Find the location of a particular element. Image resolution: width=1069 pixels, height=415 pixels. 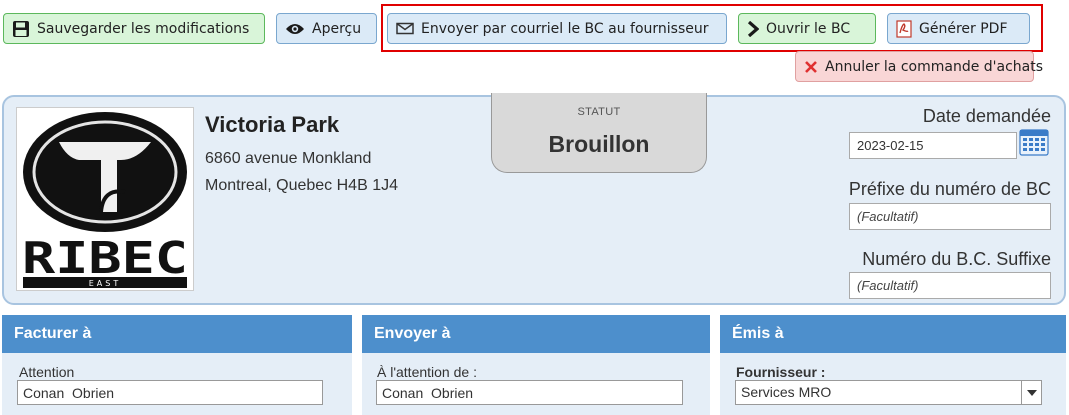

calendar-icon is located at coordinates (1034, 142).